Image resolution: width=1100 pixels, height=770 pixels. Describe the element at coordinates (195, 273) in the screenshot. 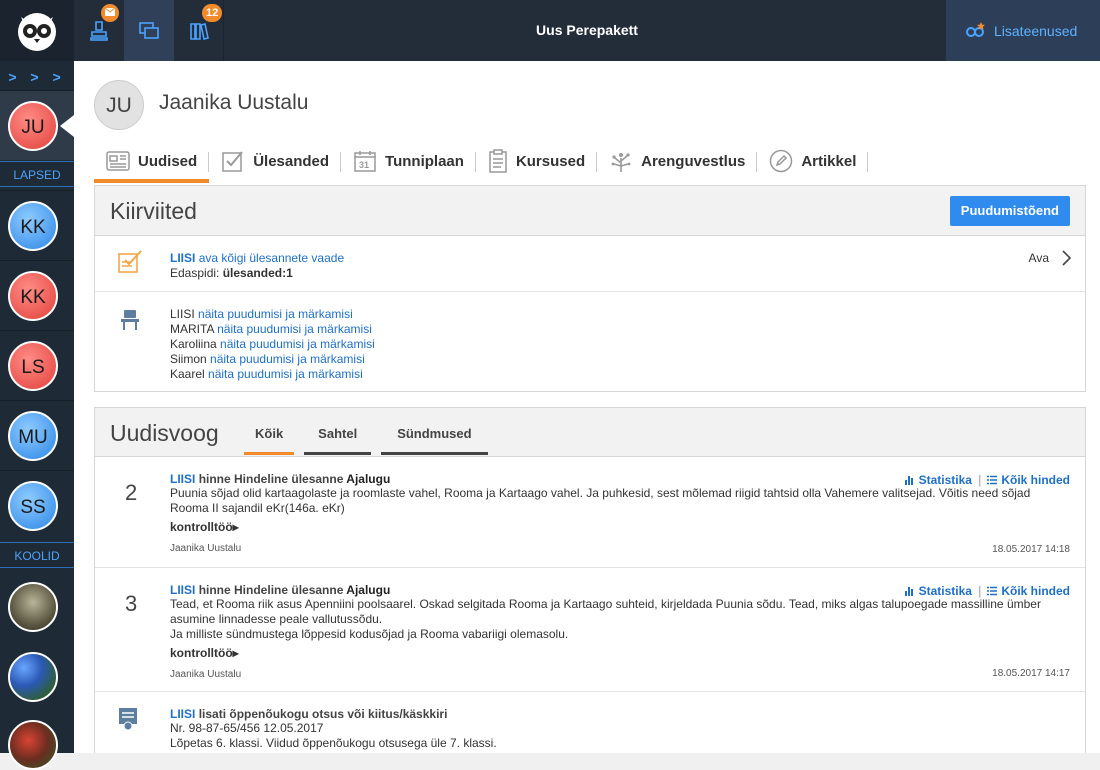

I see `future-label: Edaspidi:` at that location.